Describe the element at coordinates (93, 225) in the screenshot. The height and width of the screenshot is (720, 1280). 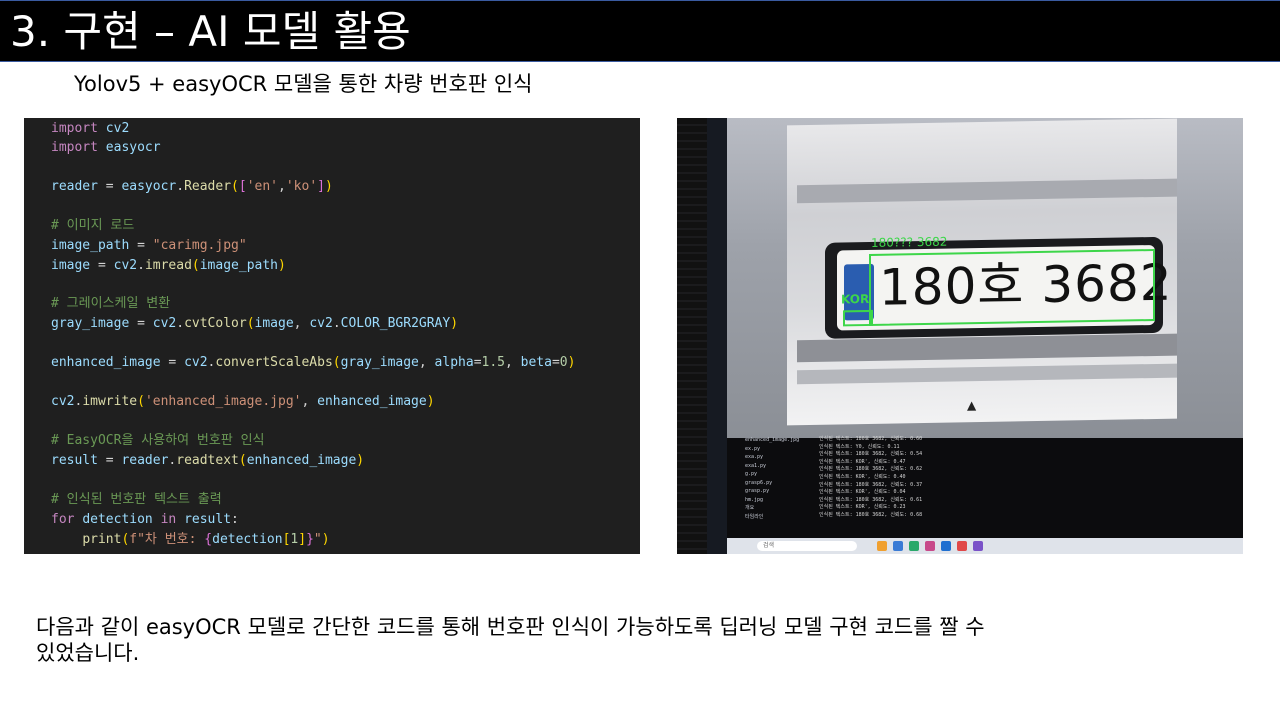
I see `code-line-6: # 이미지 로드` at that location.